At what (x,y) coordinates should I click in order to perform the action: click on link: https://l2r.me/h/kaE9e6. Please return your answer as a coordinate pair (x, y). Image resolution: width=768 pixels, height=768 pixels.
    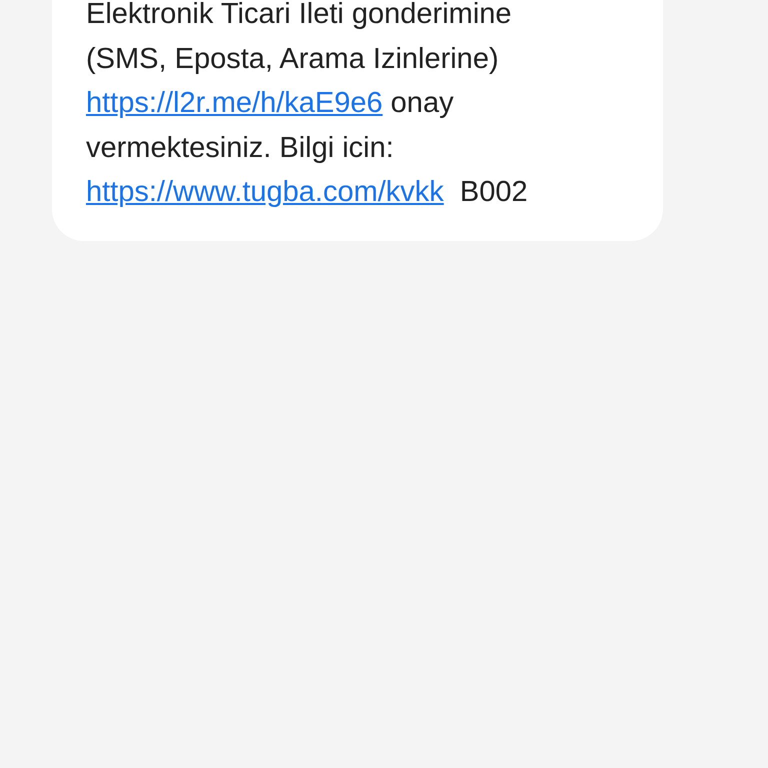
    Looking at the image, I should click on (234, 103).